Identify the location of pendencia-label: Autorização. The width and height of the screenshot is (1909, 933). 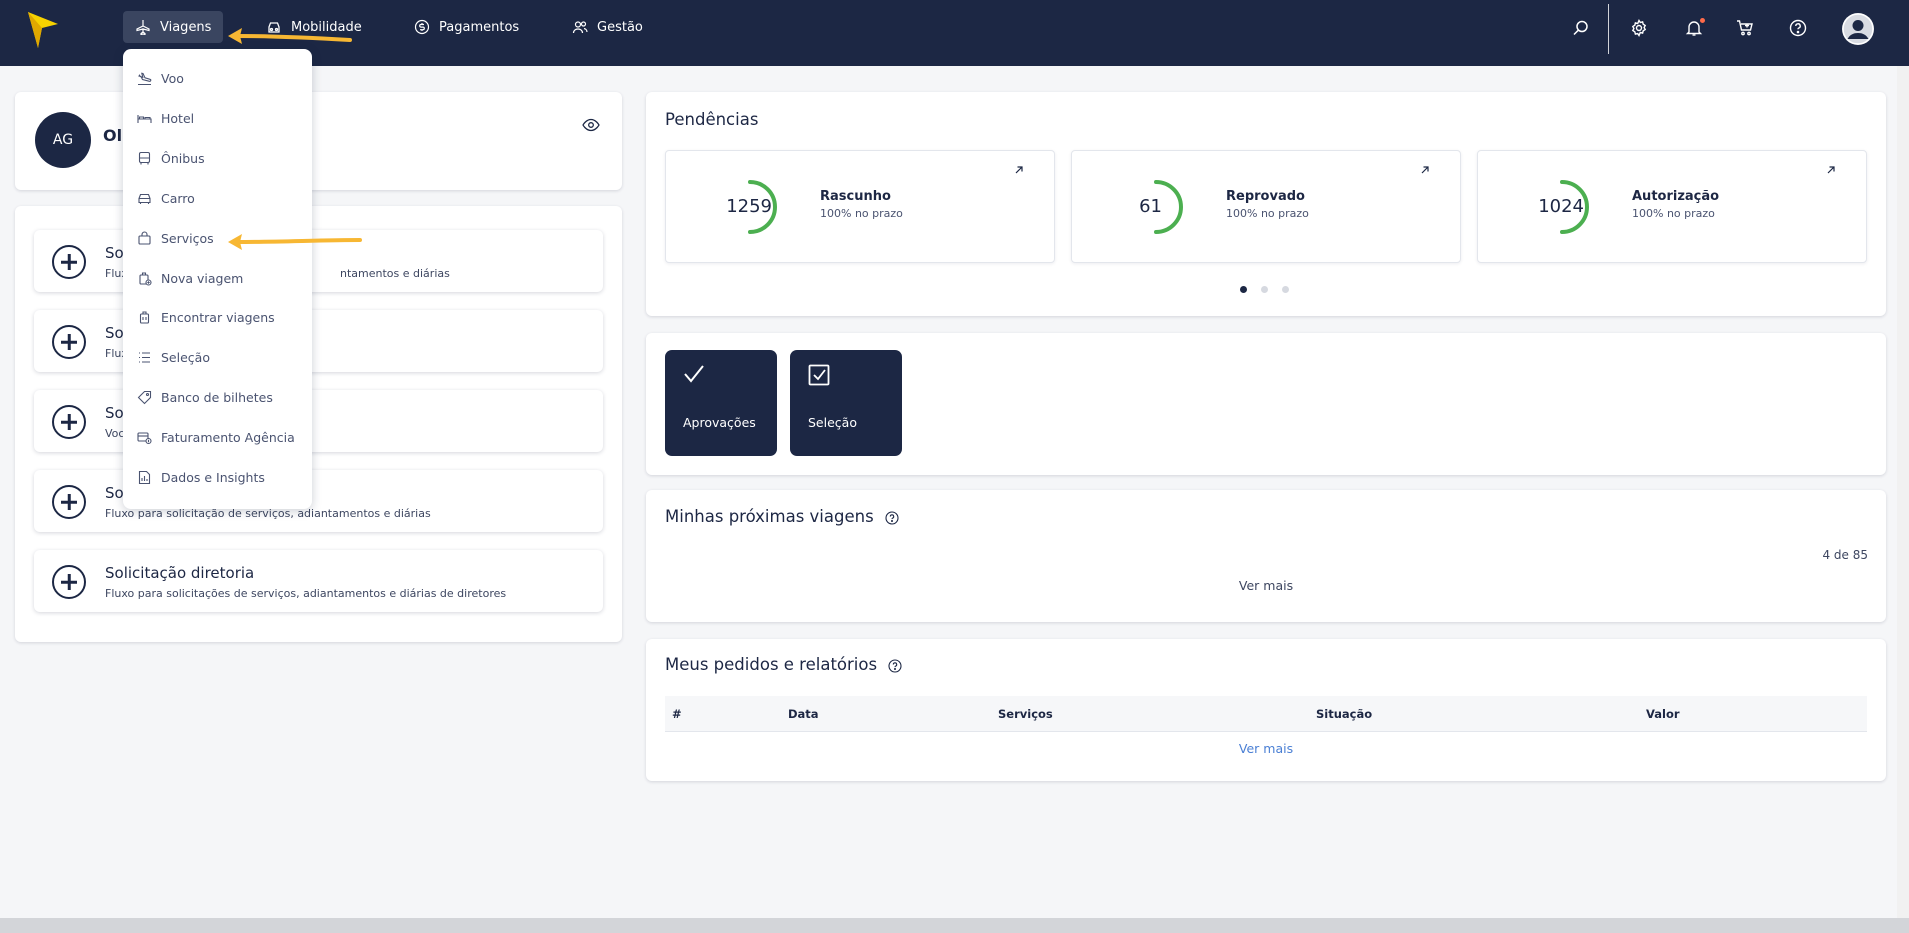
(1676, 196).